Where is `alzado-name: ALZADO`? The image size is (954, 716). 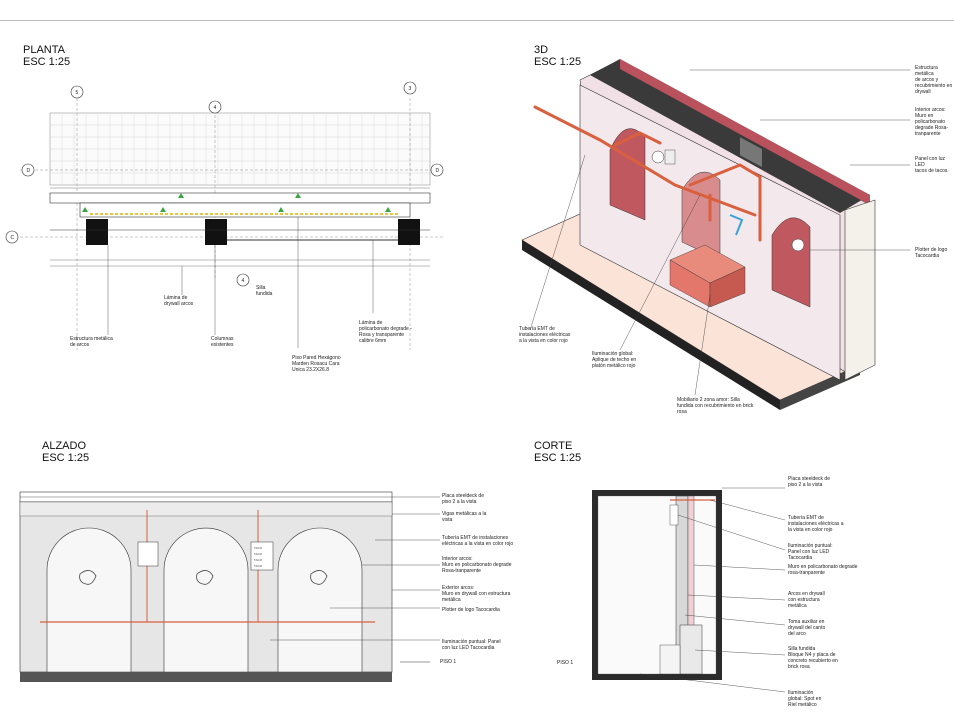 alzado-name: ALZADO is located at coordinates (64, 446).